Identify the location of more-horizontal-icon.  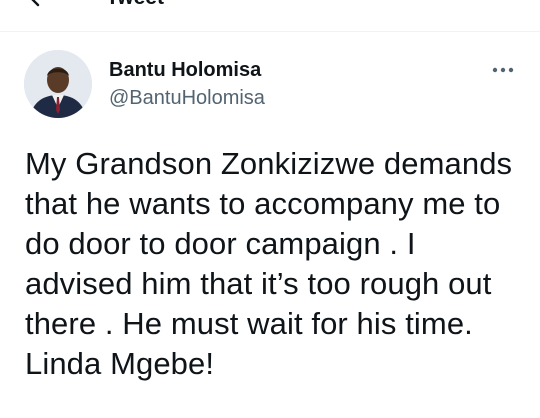
(503, 70).